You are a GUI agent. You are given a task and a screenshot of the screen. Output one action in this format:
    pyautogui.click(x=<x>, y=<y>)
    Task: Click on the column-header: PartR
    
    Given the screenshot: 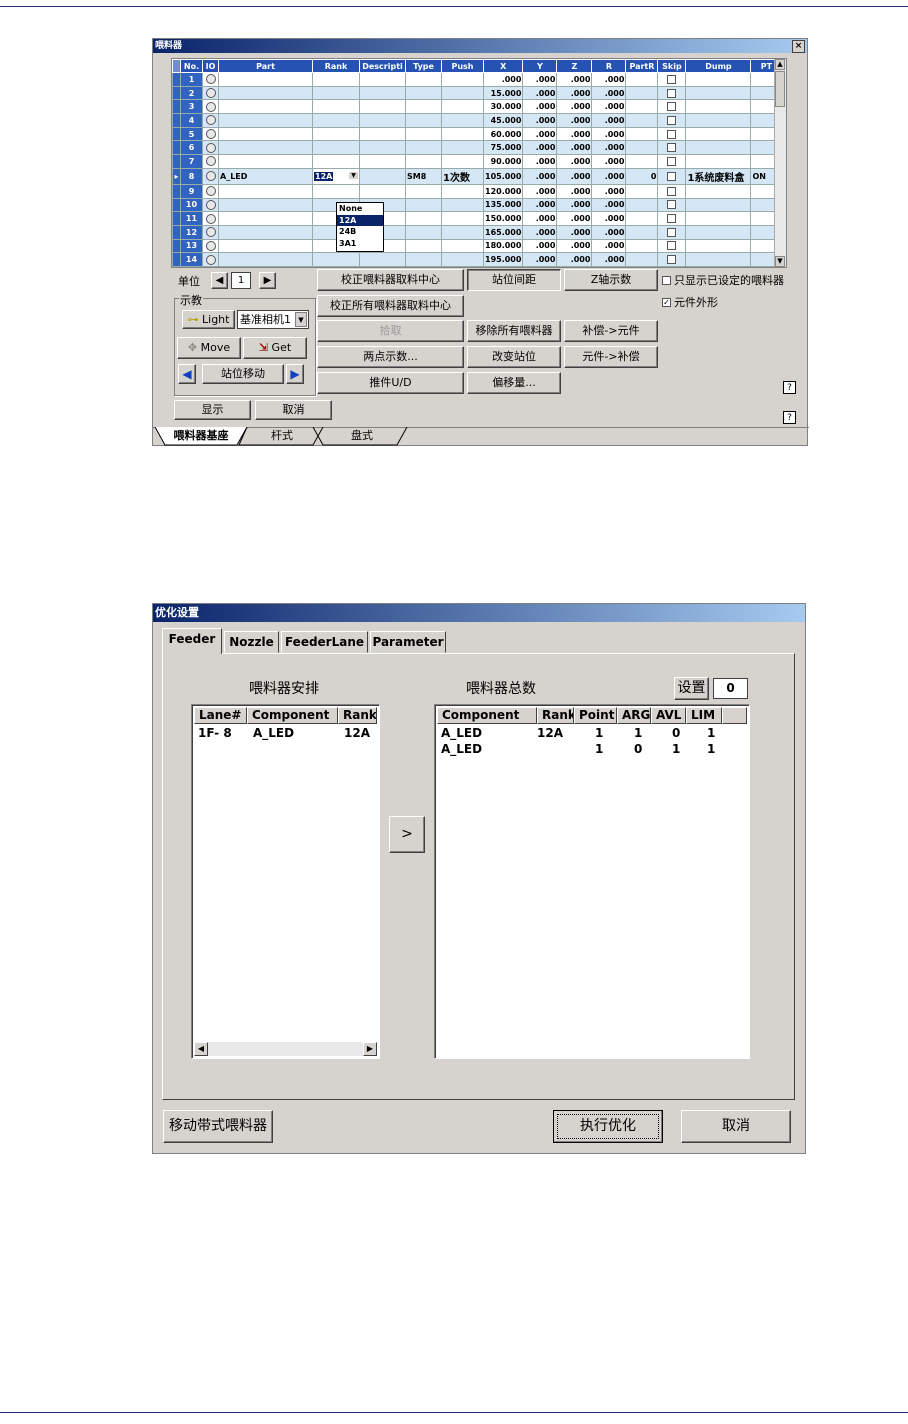 What is the action you would take?
    pyautogui.click(x=642, y=66)
    